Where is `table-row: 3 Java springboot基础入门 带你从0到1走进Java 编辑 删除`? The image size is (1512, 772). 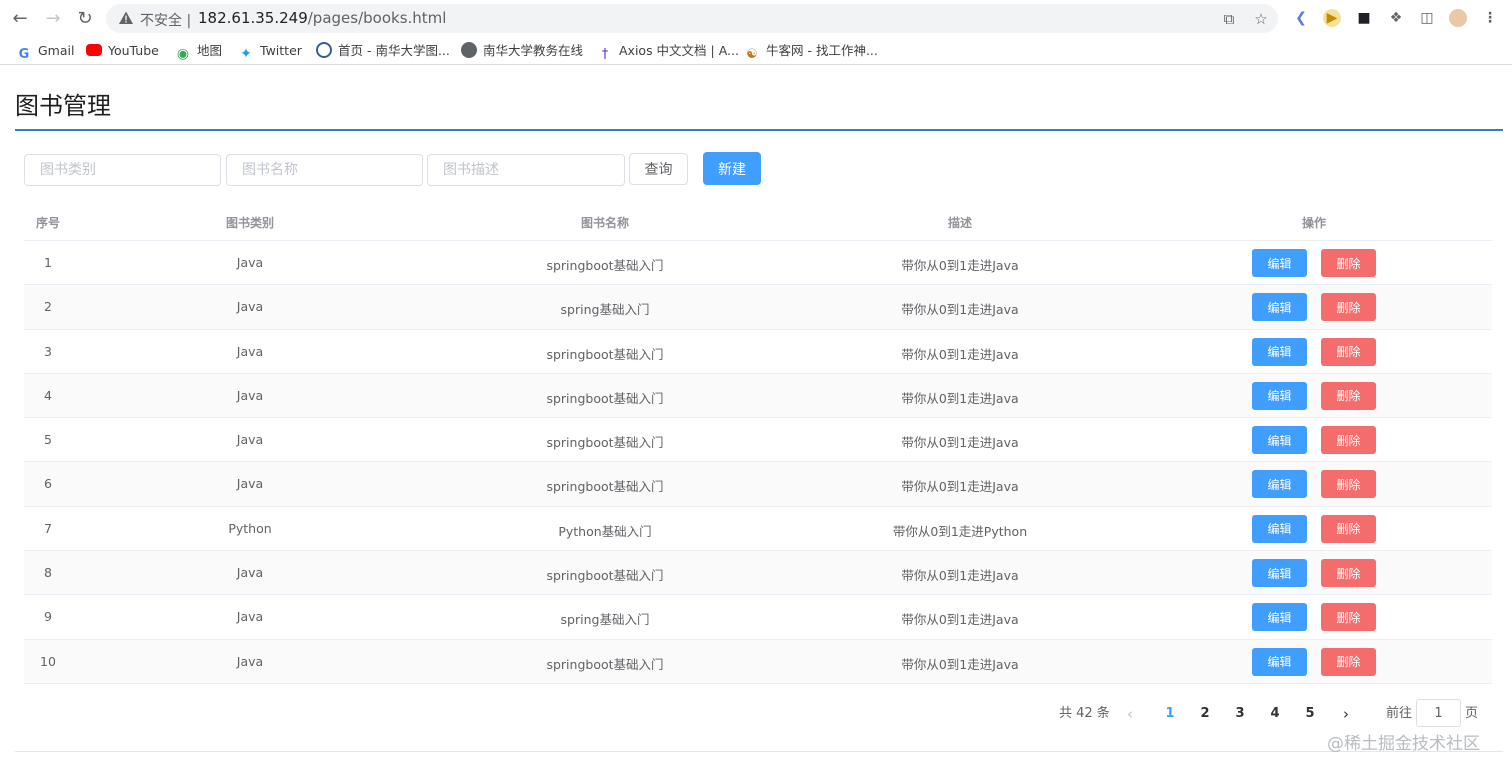 table-row: 3 Java springboot基础入门 带你从0到1走进Java 编辑 删除 is located at coordinates (758, 352).